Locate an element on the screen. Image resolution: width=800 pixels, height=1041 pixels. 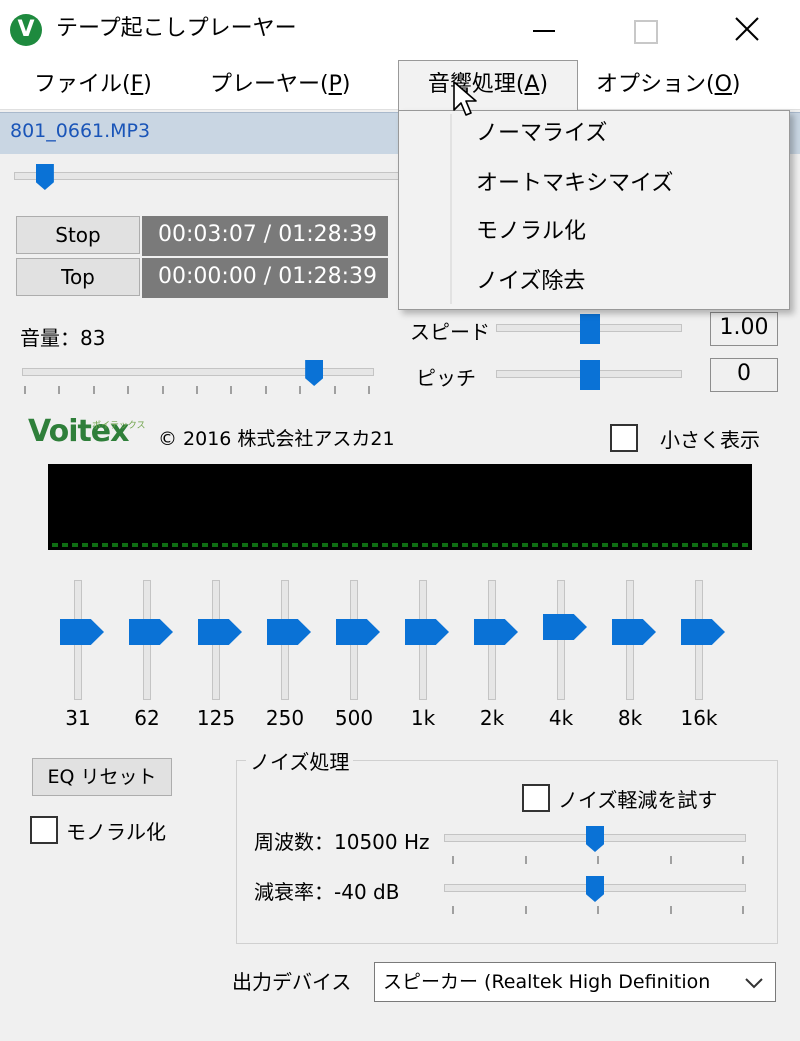
spectrum-display is located at coordinates (400, 507).